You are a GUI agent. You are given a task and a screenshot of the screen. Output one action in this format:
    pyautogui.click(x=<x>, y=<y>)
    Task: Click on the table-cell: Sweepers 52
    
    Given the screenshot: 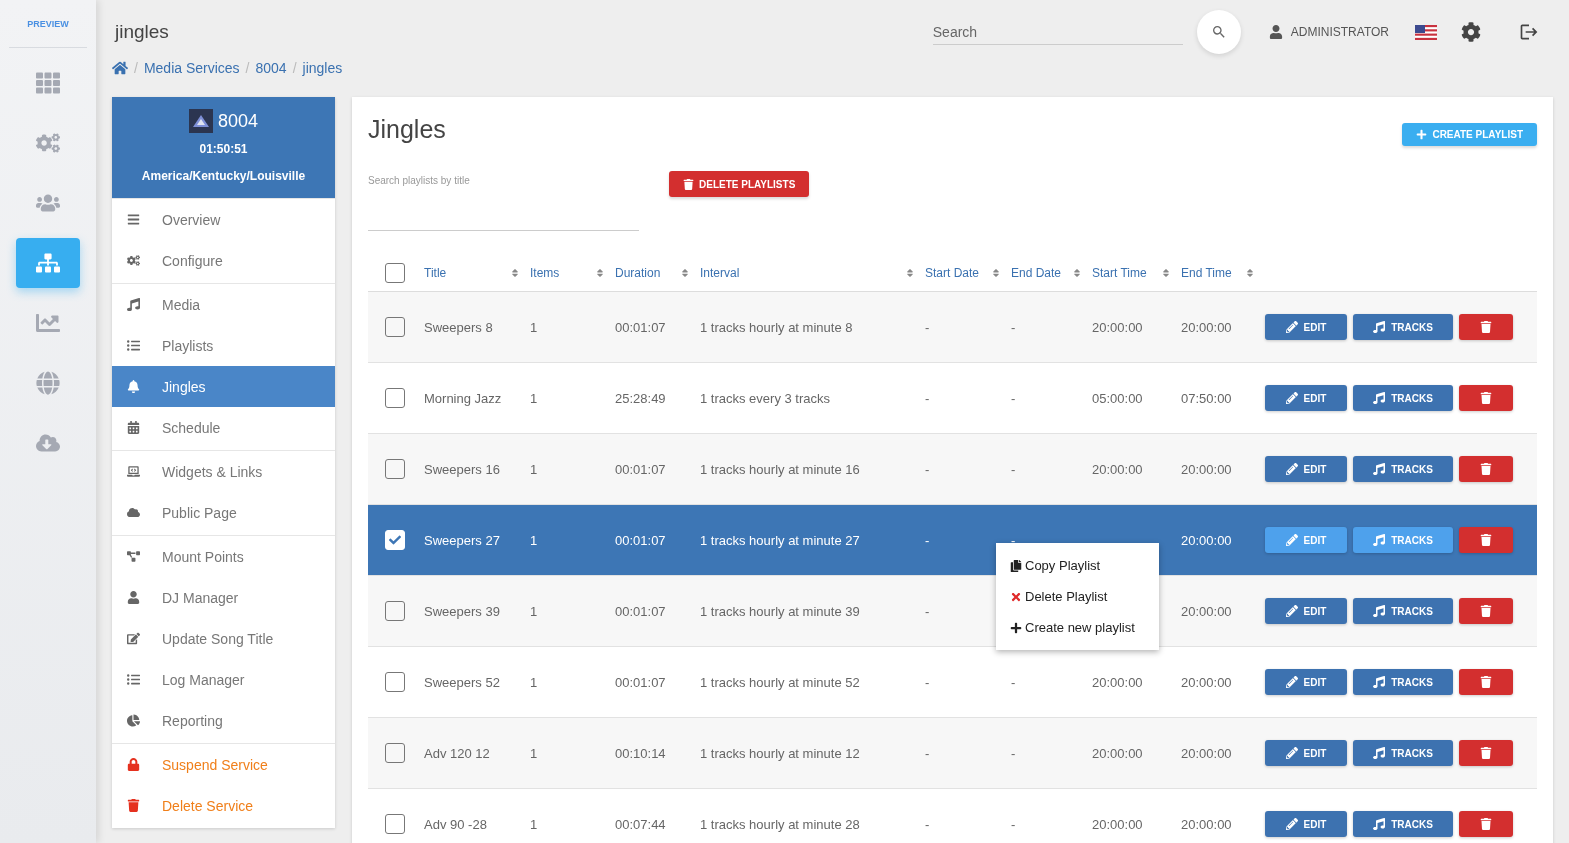 What is the action you would take?
    pyautogui.click(x=462, y=682)
    